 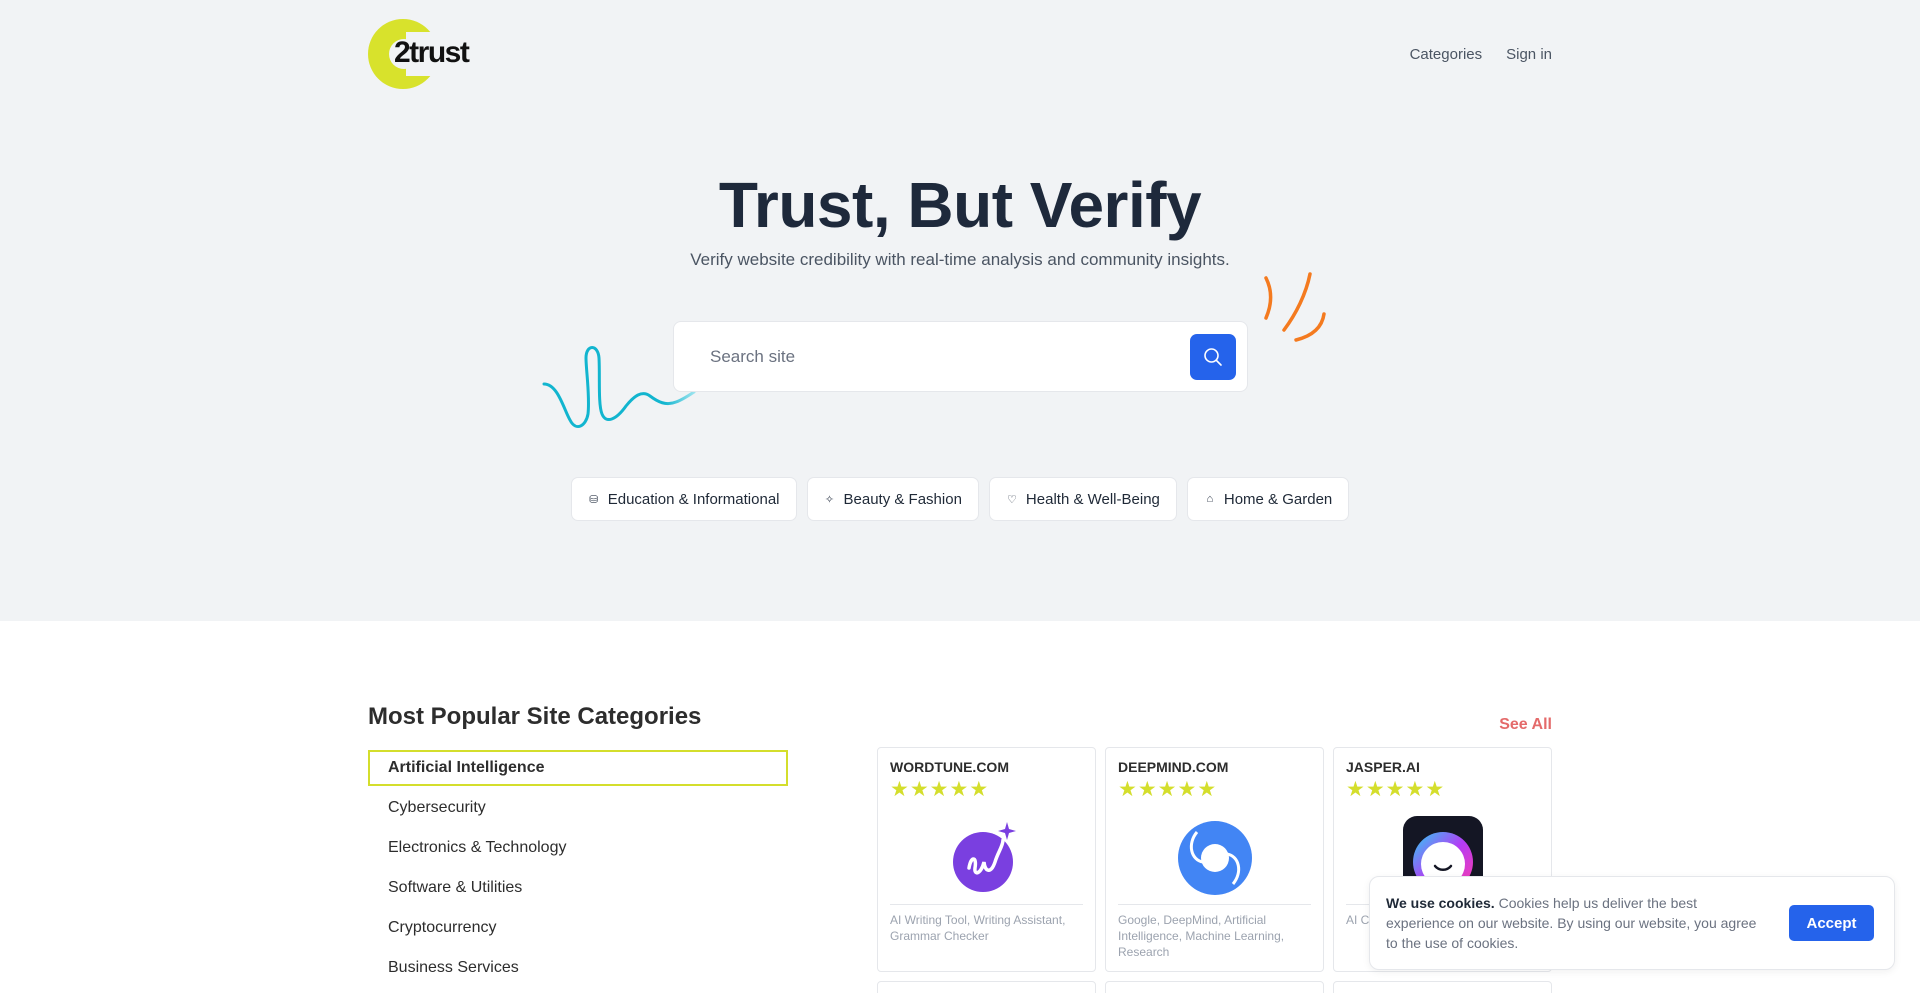 What do you see at coordinates (930, 357) in the screenshot?
I see `search-input` at bounding box center [930, 357].